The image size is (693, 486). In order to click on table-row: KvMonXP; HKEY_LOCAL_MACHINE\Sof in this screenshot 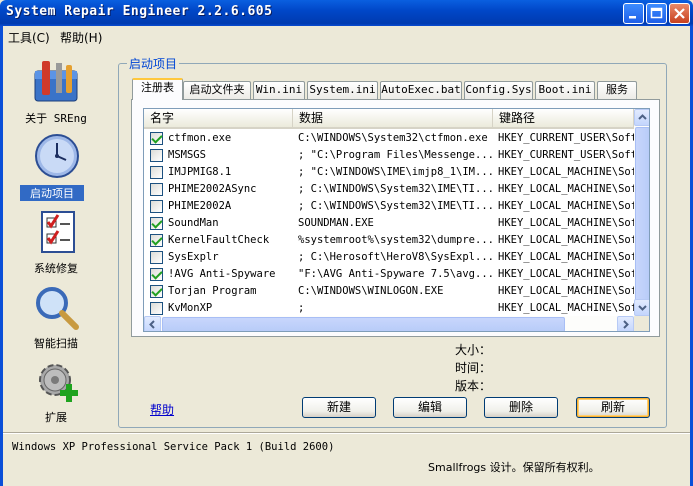, I will do `click(389, 308)`.